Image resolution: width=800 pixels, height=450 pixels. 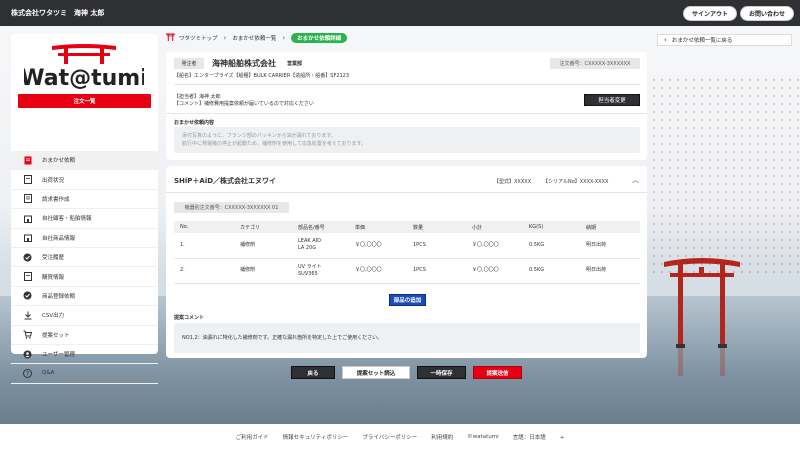 What do you see at coordinates (204, 246) in the screenshot?
I see `cell-no: 1.` at bounding box center [204, 246].